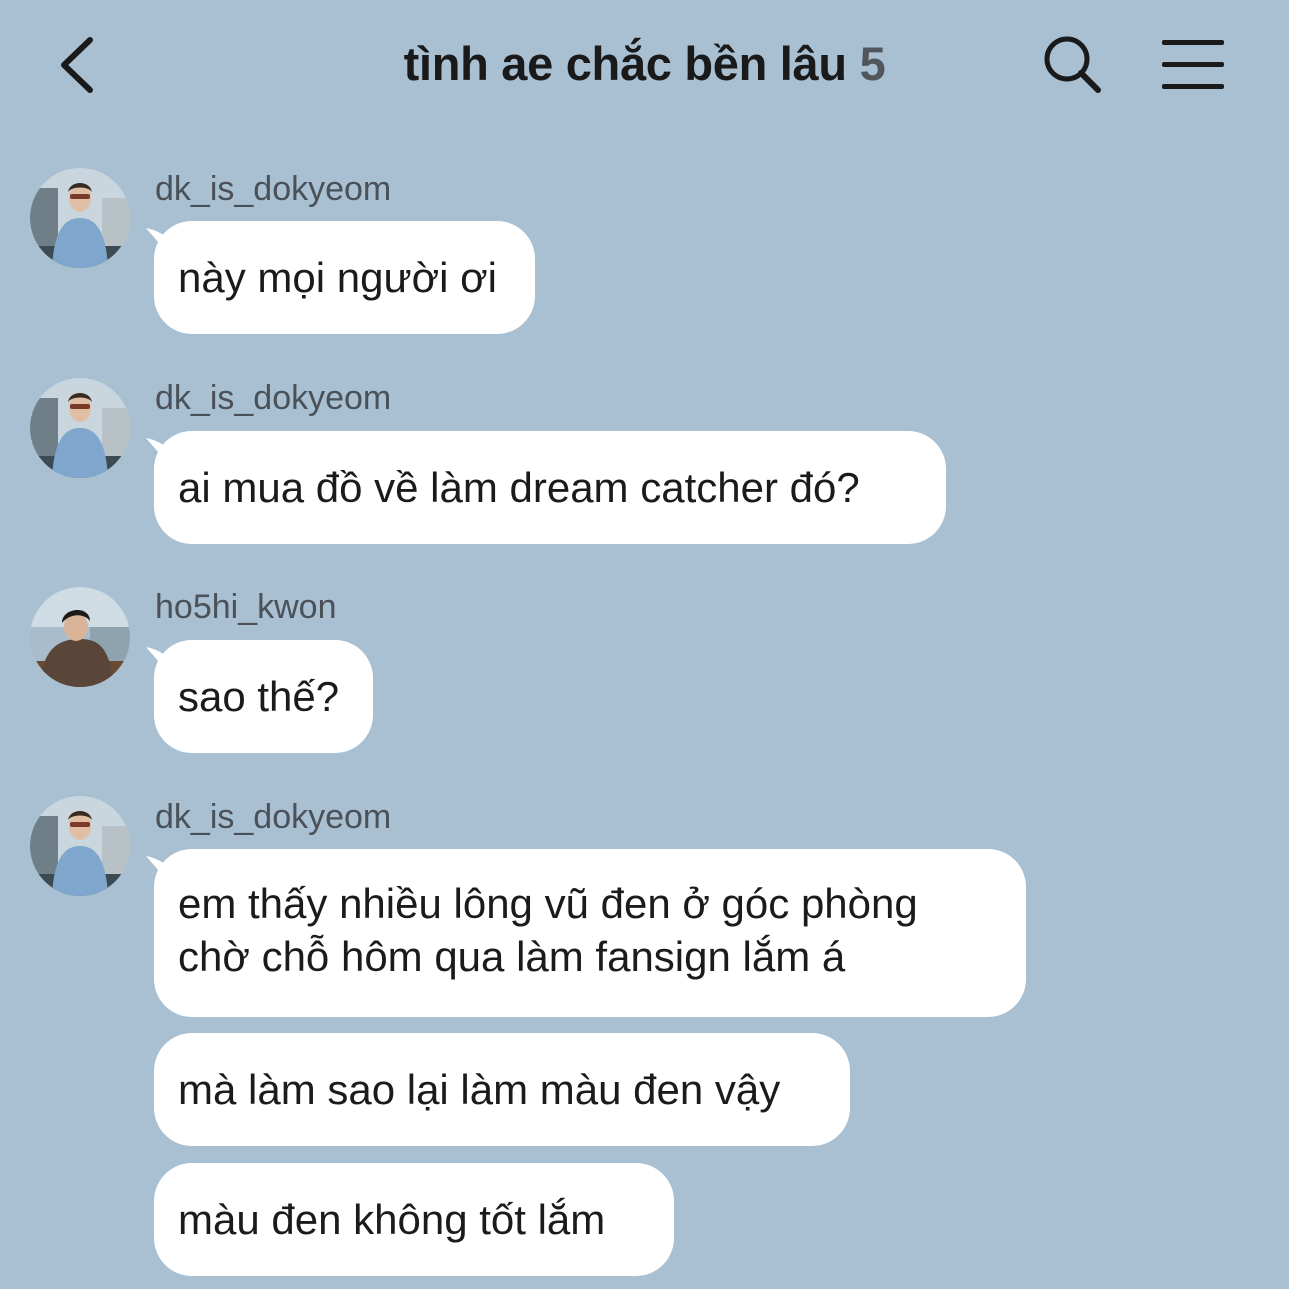 This screenshot has height=1289, width=1289. Describe the element at coordinates (548, 903) in the screenshot. I see `message-text: em thấy nhiều lông vũ đen ở góc phòng` at that location.